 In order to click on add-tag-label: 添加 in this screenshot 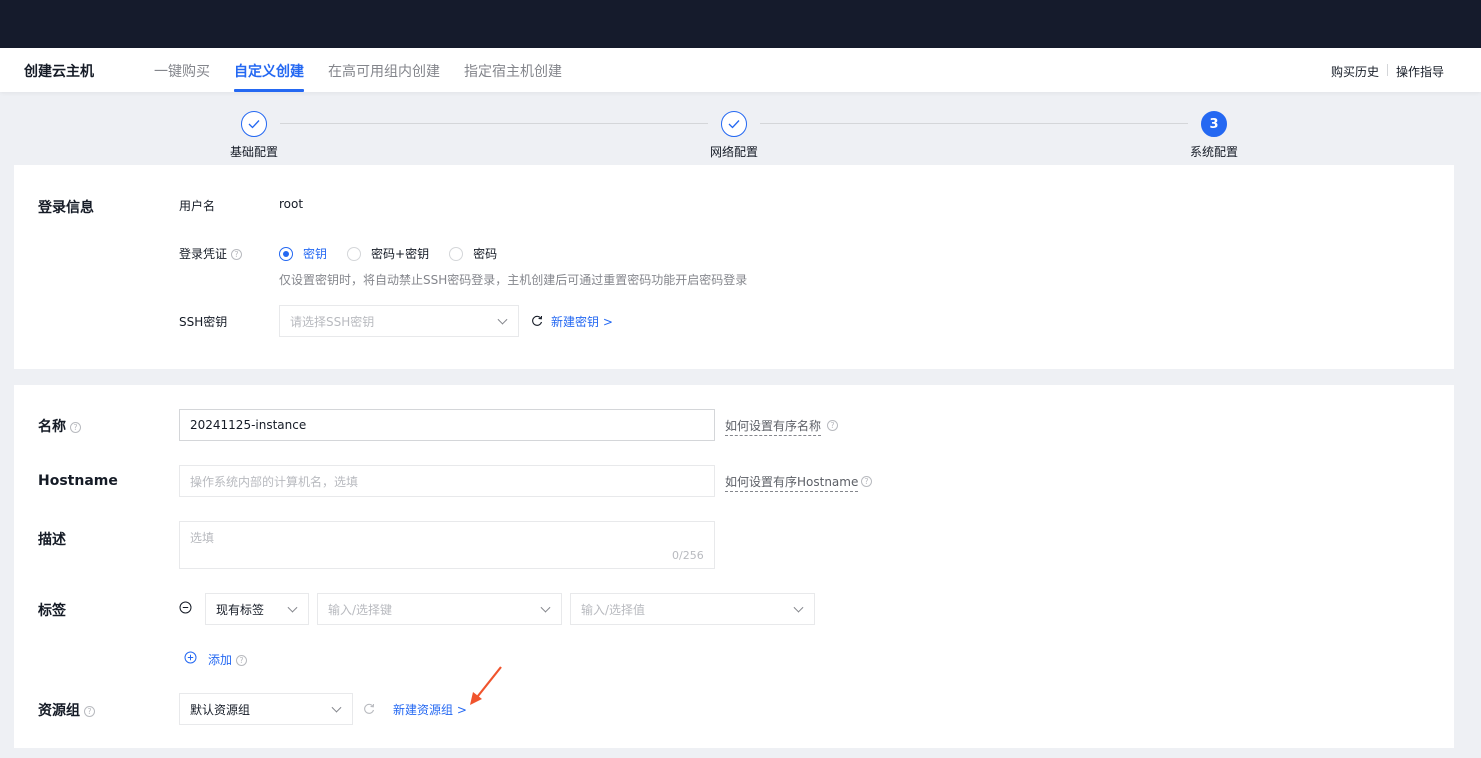, I will do `click(220, 660)`.